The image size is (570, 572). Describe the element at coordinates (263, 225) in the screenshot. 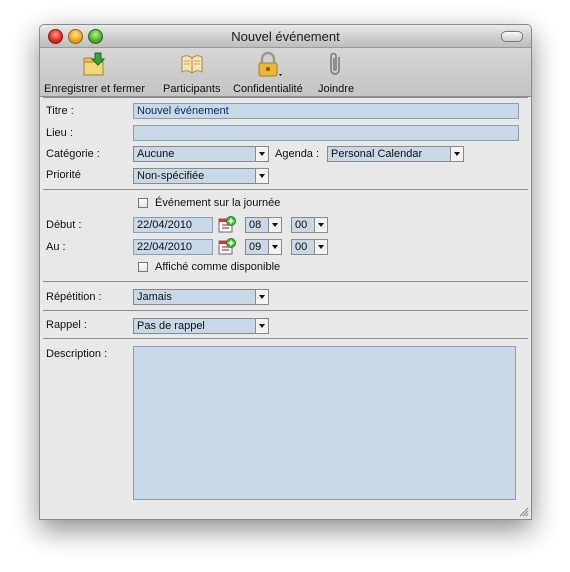

I see `start-hour-select: 08` at that location.